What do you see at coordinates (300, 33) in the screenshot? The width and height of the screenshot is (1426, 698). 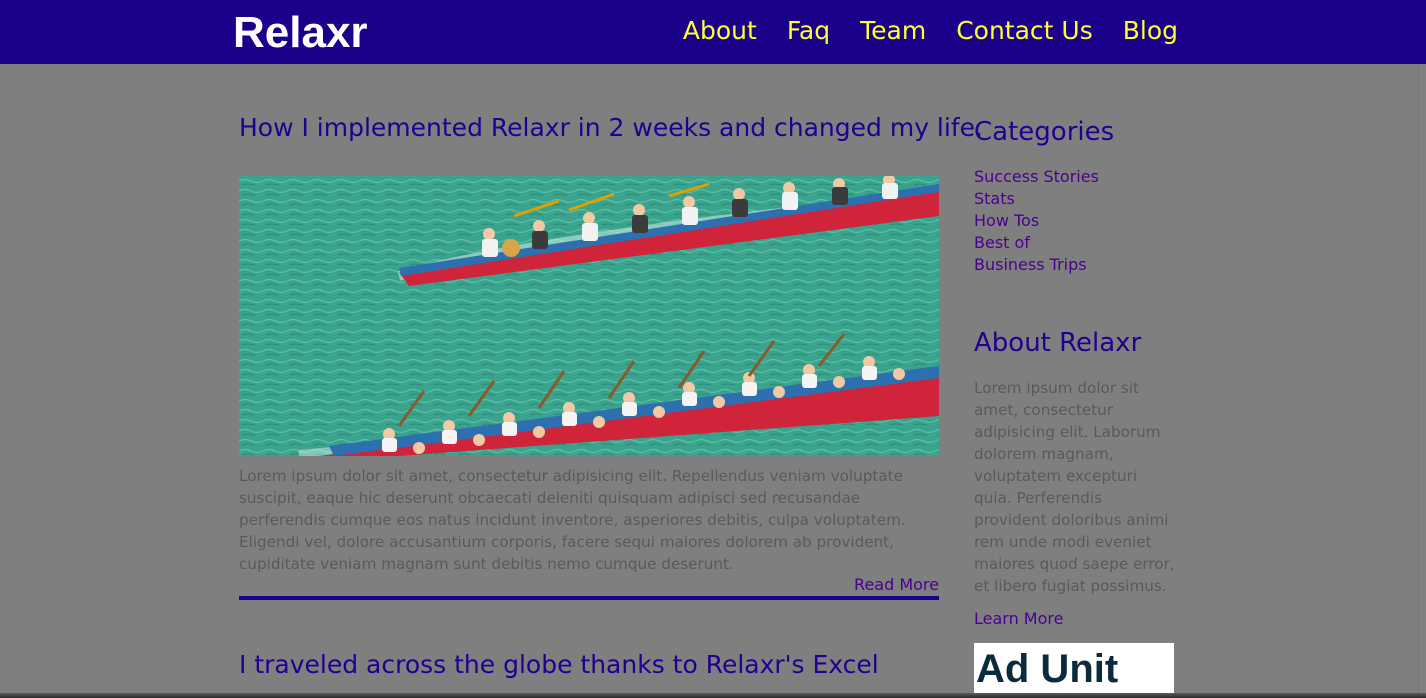 I see `site-logo: Relaxr` at bounding box center [300, 33].